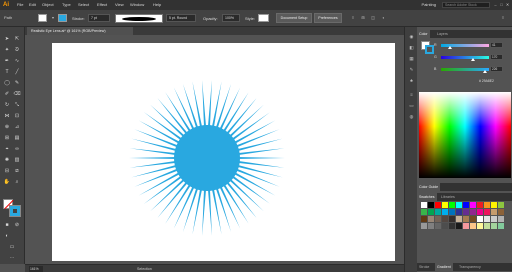 The height and width of the screenshot is (272, 512). Describe the element at coordinates (17, 149) in the screenshot. I see `blend-tool-icon: ∞` at that location.